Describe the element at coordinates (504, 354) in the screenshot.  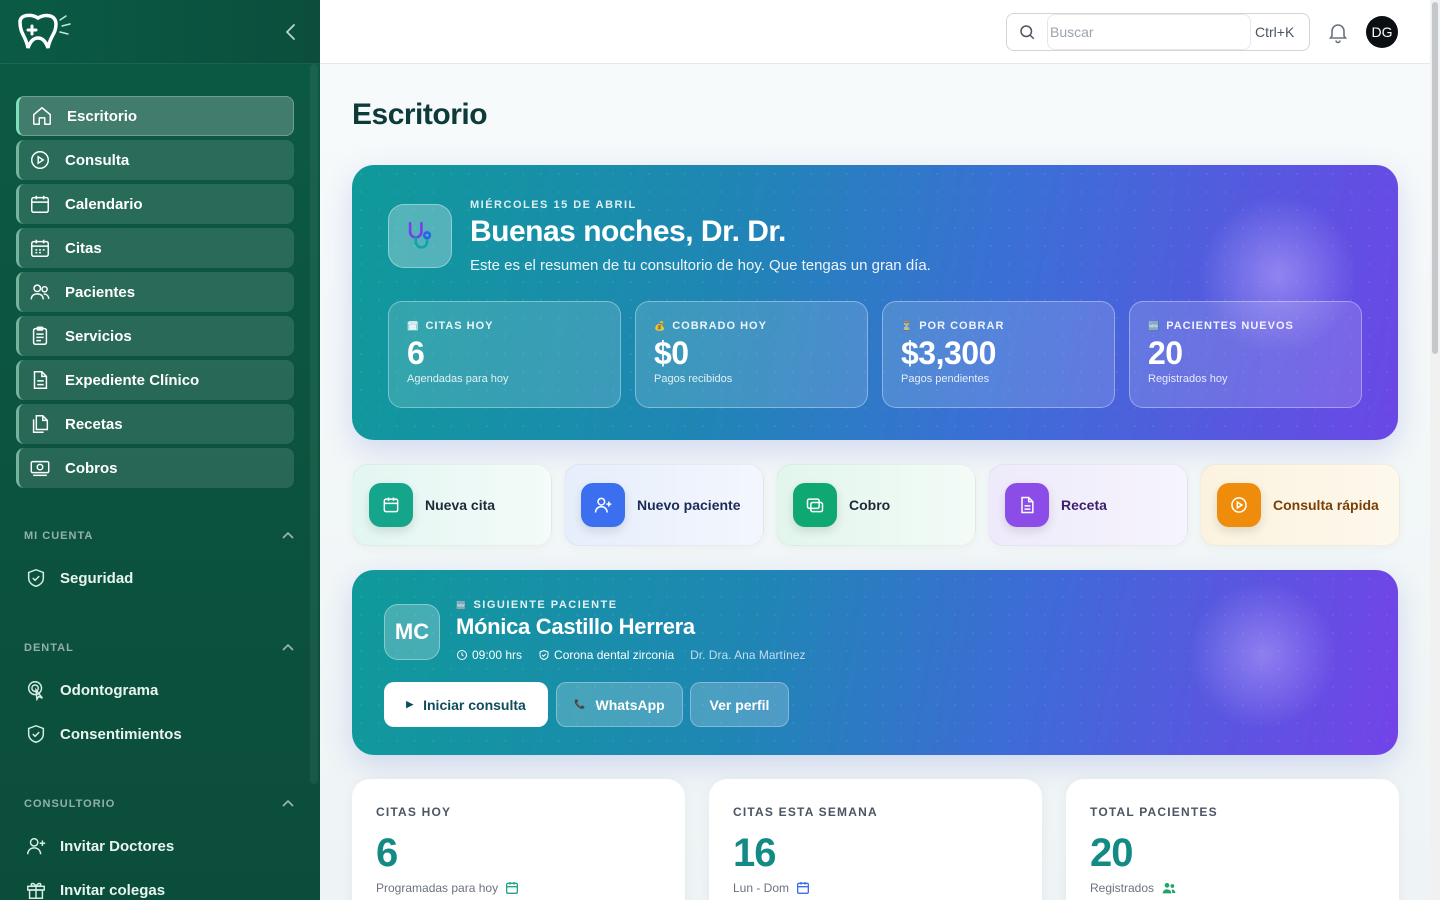
I see `stat-card-citas-hoy: 🗓 CITAS HOY 6 Agendadas para hoy` at that location.